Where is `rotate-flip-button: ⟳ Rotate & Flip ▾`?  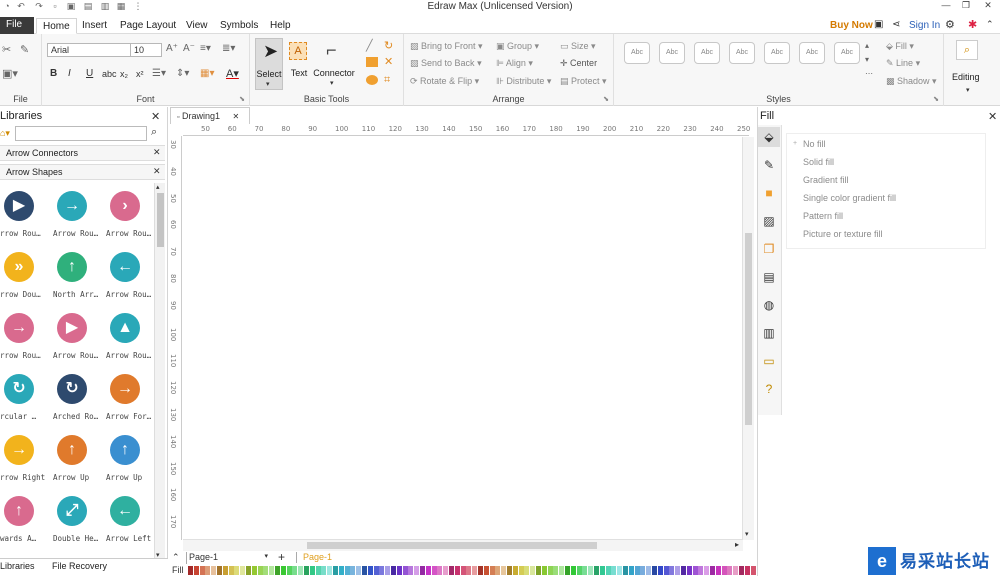 rotate-flip-button: ⟳ Rotate & Flip ▾ is located at coordinates (444, 81).